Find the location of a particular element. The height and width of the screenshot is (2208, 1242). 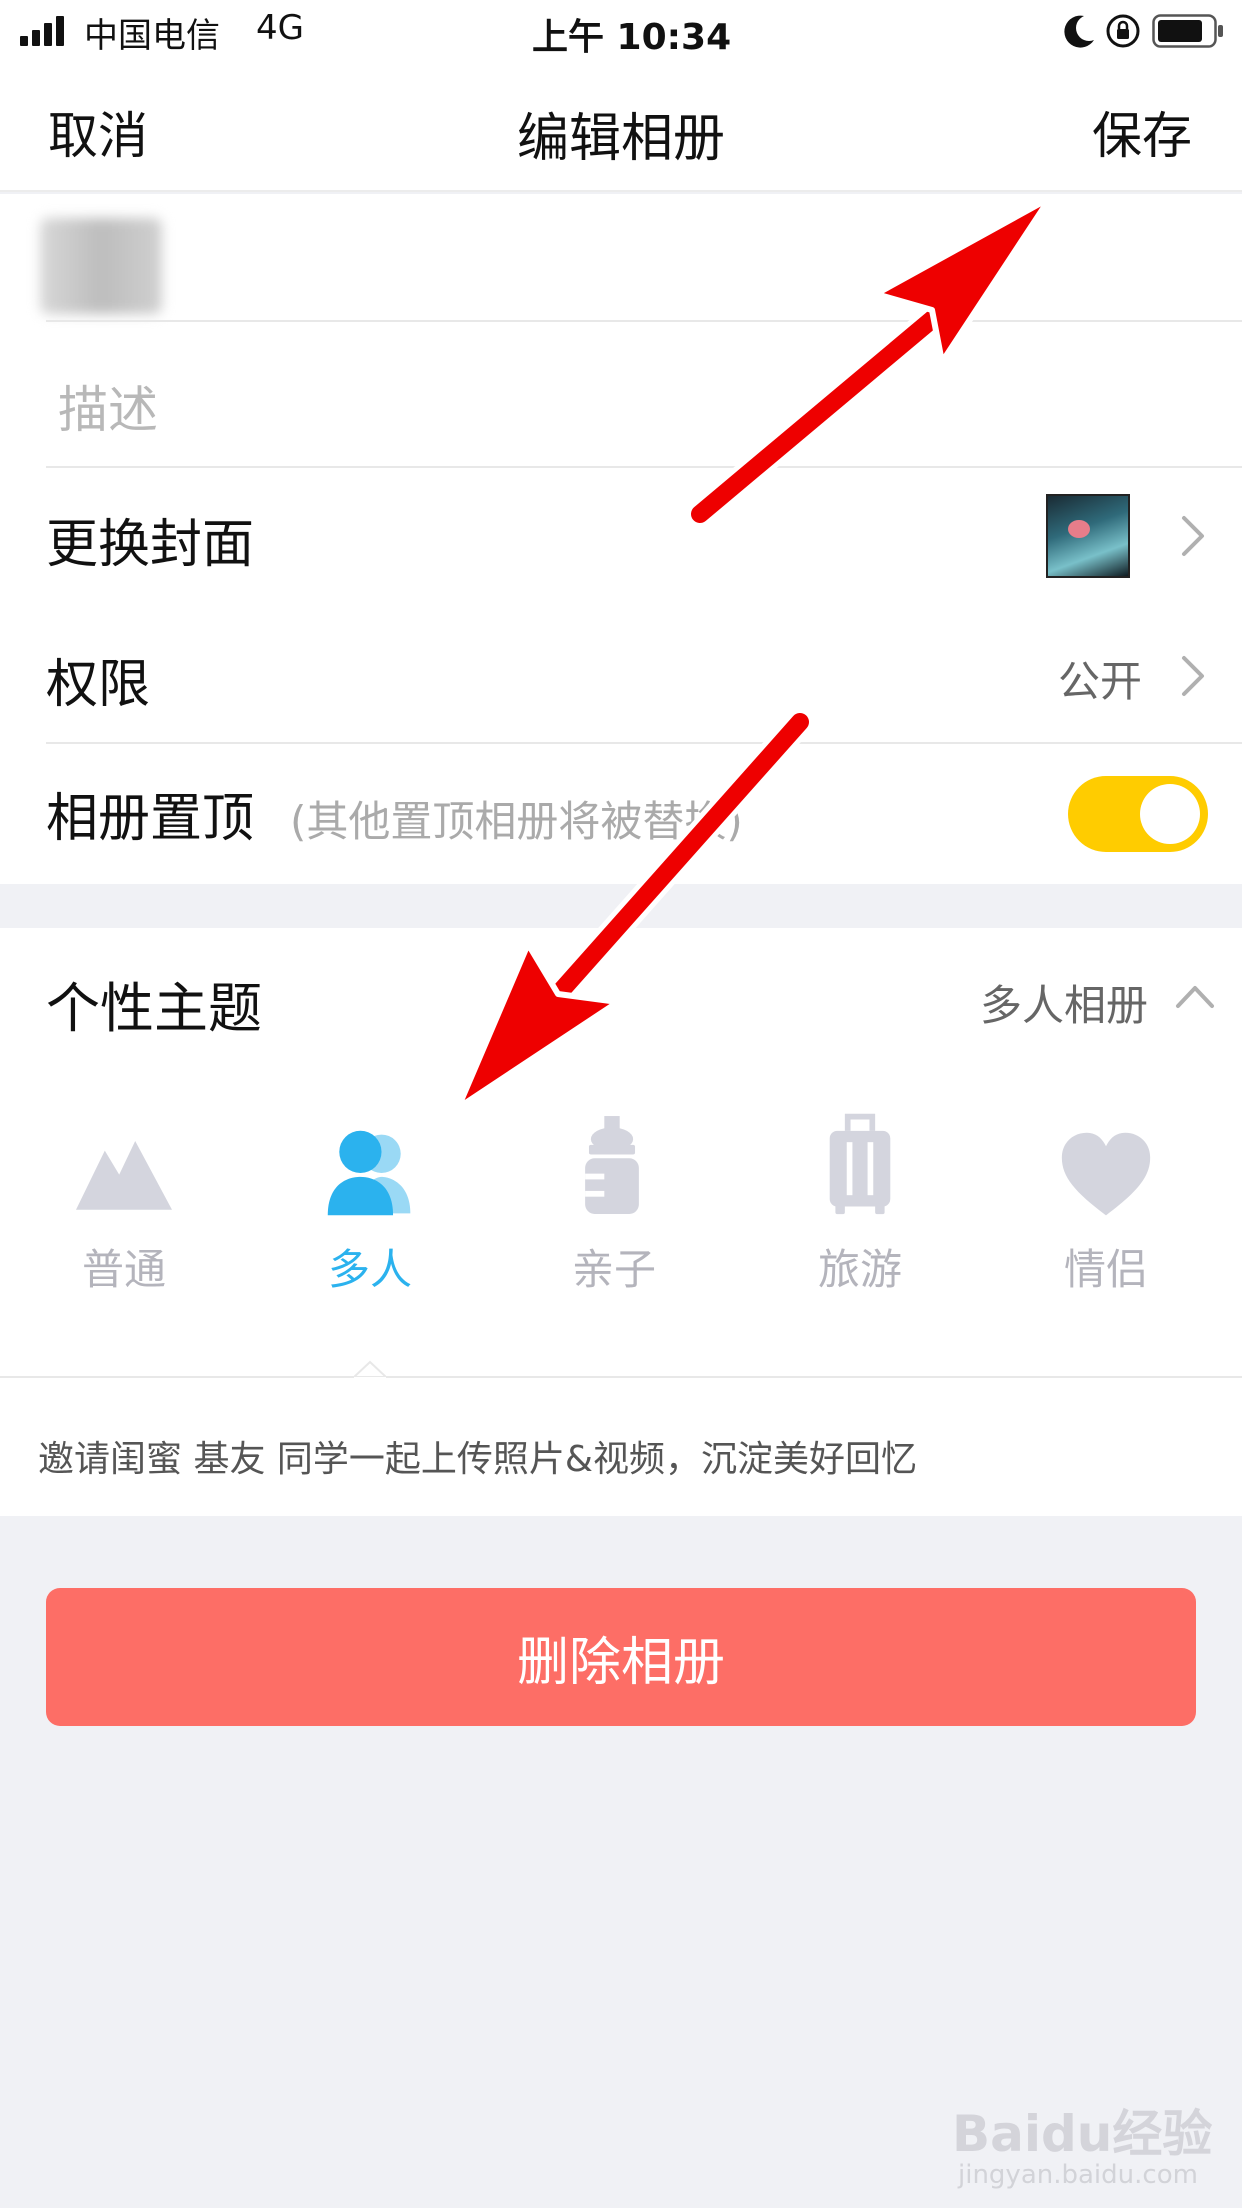

album-name-input is located at coordinates (101, 266).